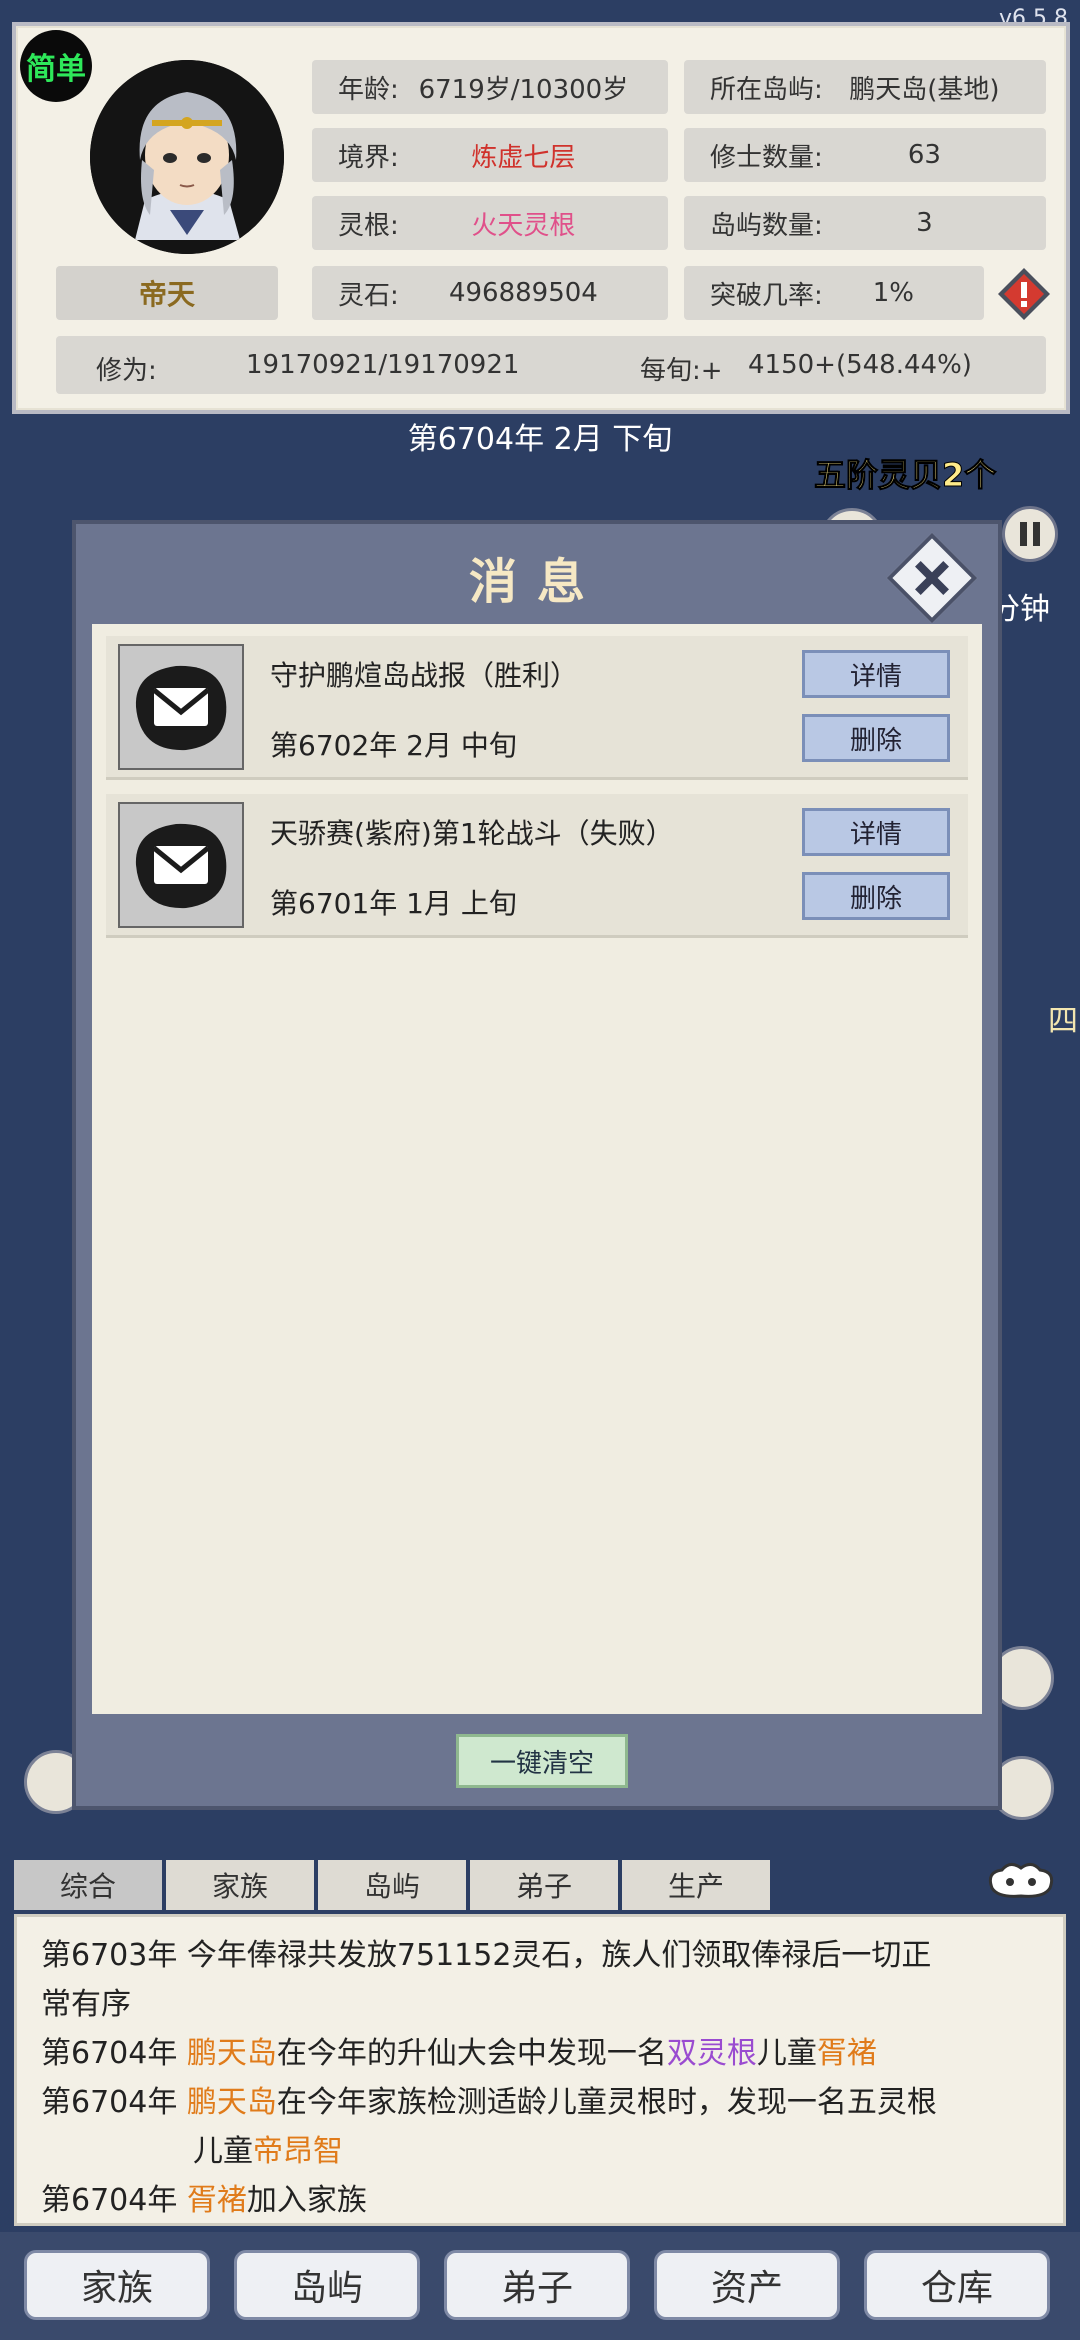 This screenshot has width=1080, height=2340. What do you see at coordinates (924, 89) in the screenshot?
I see `stat-island-value: 鹏天岛(基地)` at bounding box center [924, 89].